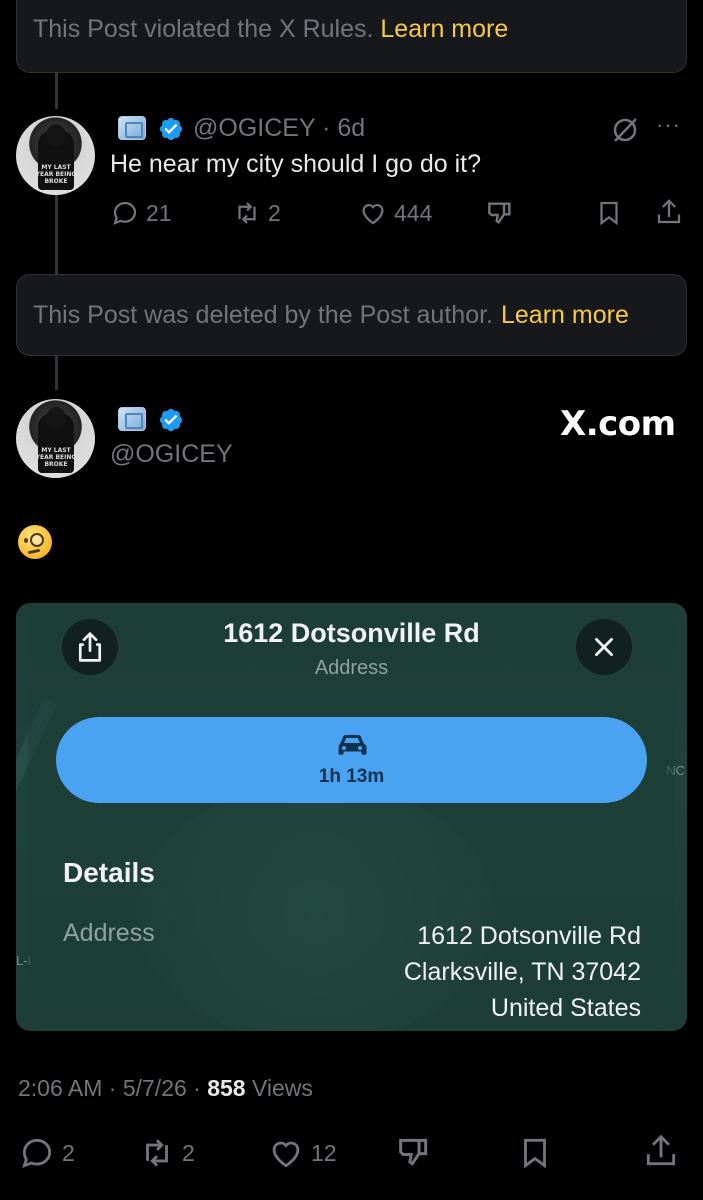 This screenshot has width=703, height=1200. What do you see at coordinates (68, 1152) in the screenshot?
I see `reply-count: 2` at bounding box center [68, 1152].